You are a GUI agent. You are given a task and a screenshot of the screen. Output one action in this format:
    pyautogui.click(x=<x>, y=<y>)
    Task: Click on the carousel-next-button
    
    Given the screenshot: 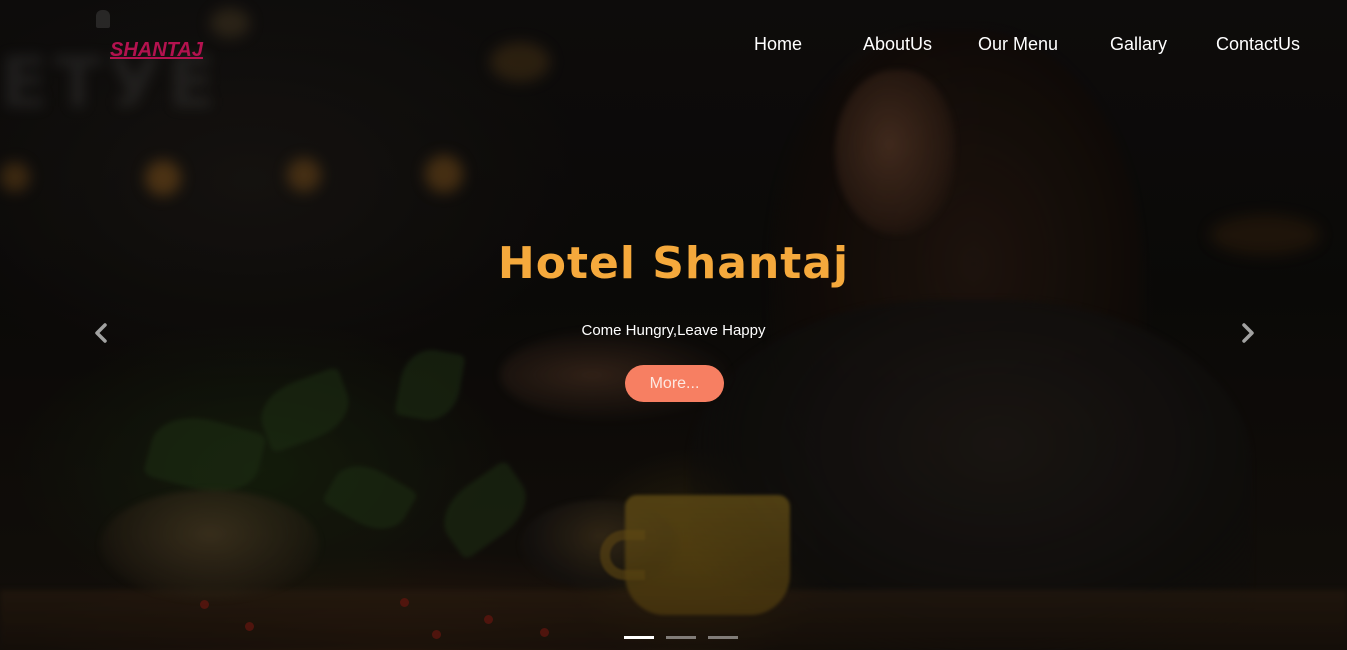 What is the action you would take?
    pyautogui.click(x=1248, y=333)
    